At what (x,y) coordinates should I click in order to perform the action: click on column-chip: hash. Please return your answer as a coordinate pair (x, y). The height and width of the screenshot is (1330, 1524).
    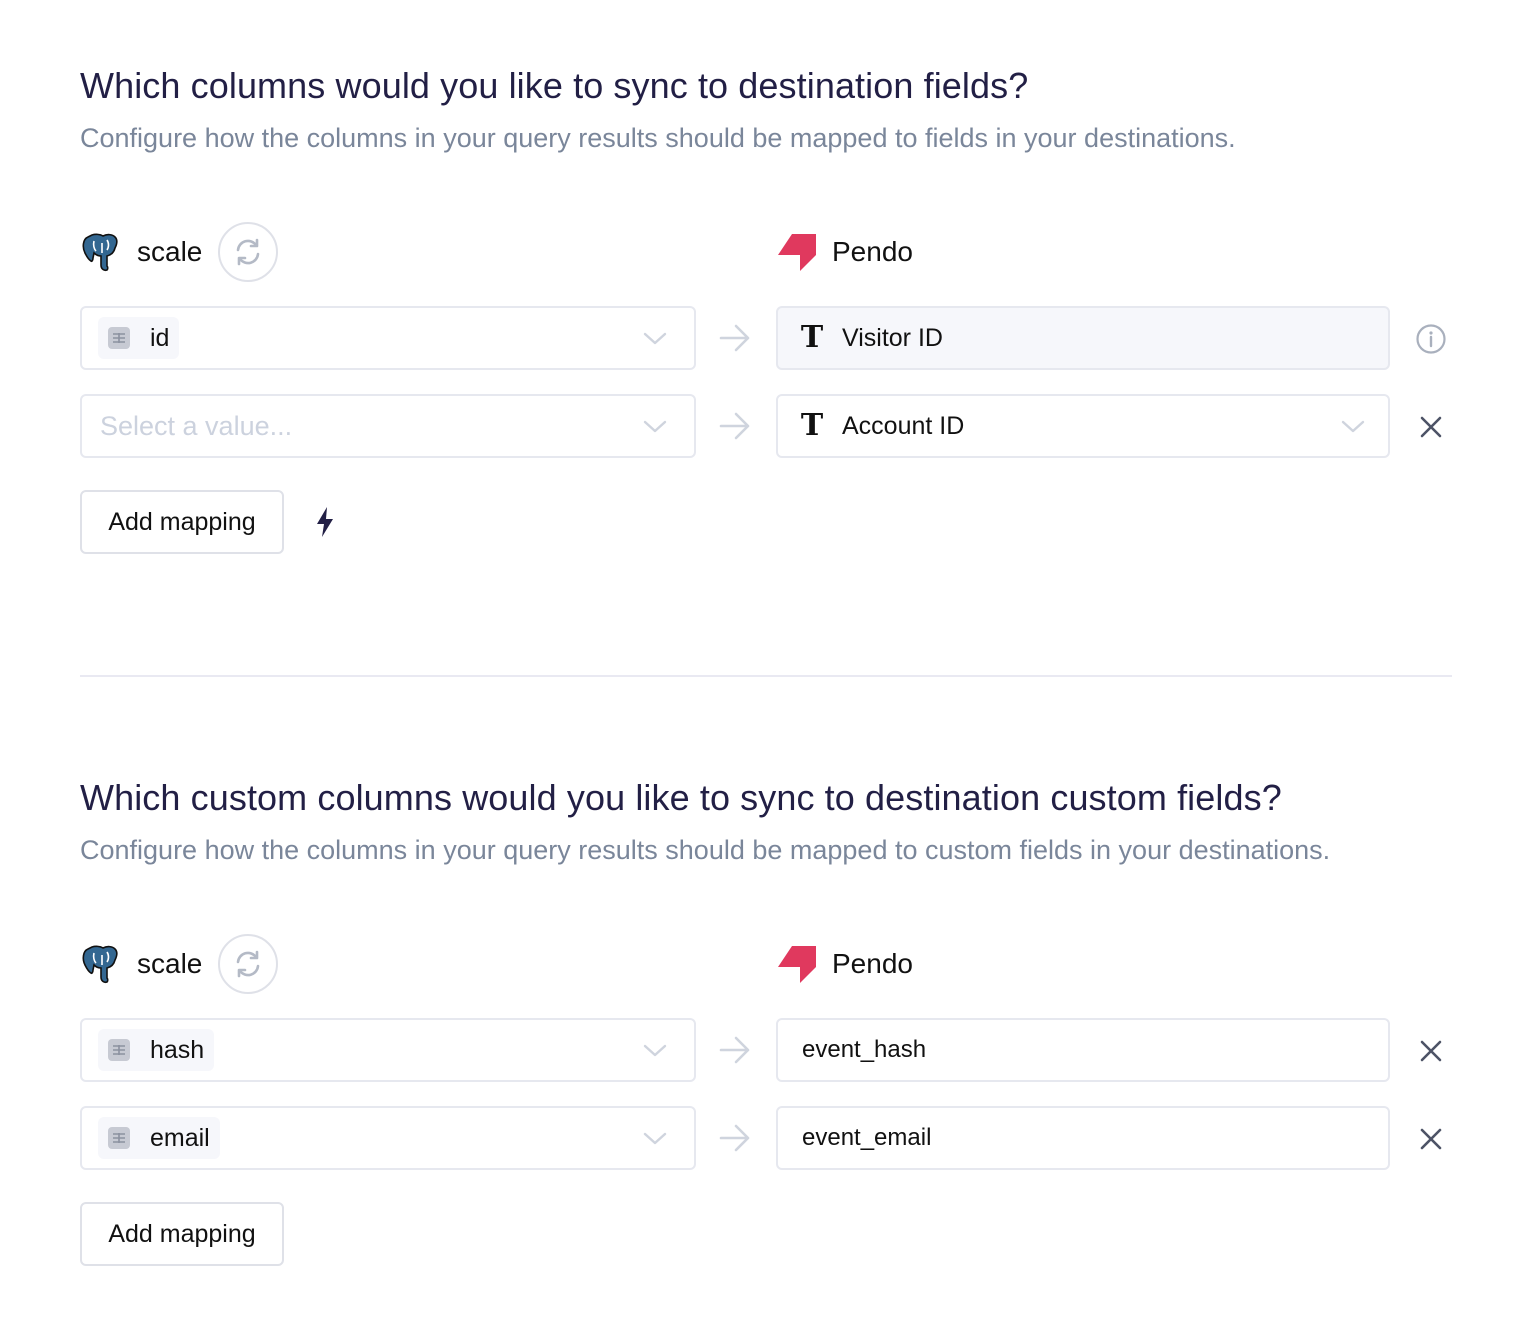
    Looking at the image, I should click on (156, 1050).